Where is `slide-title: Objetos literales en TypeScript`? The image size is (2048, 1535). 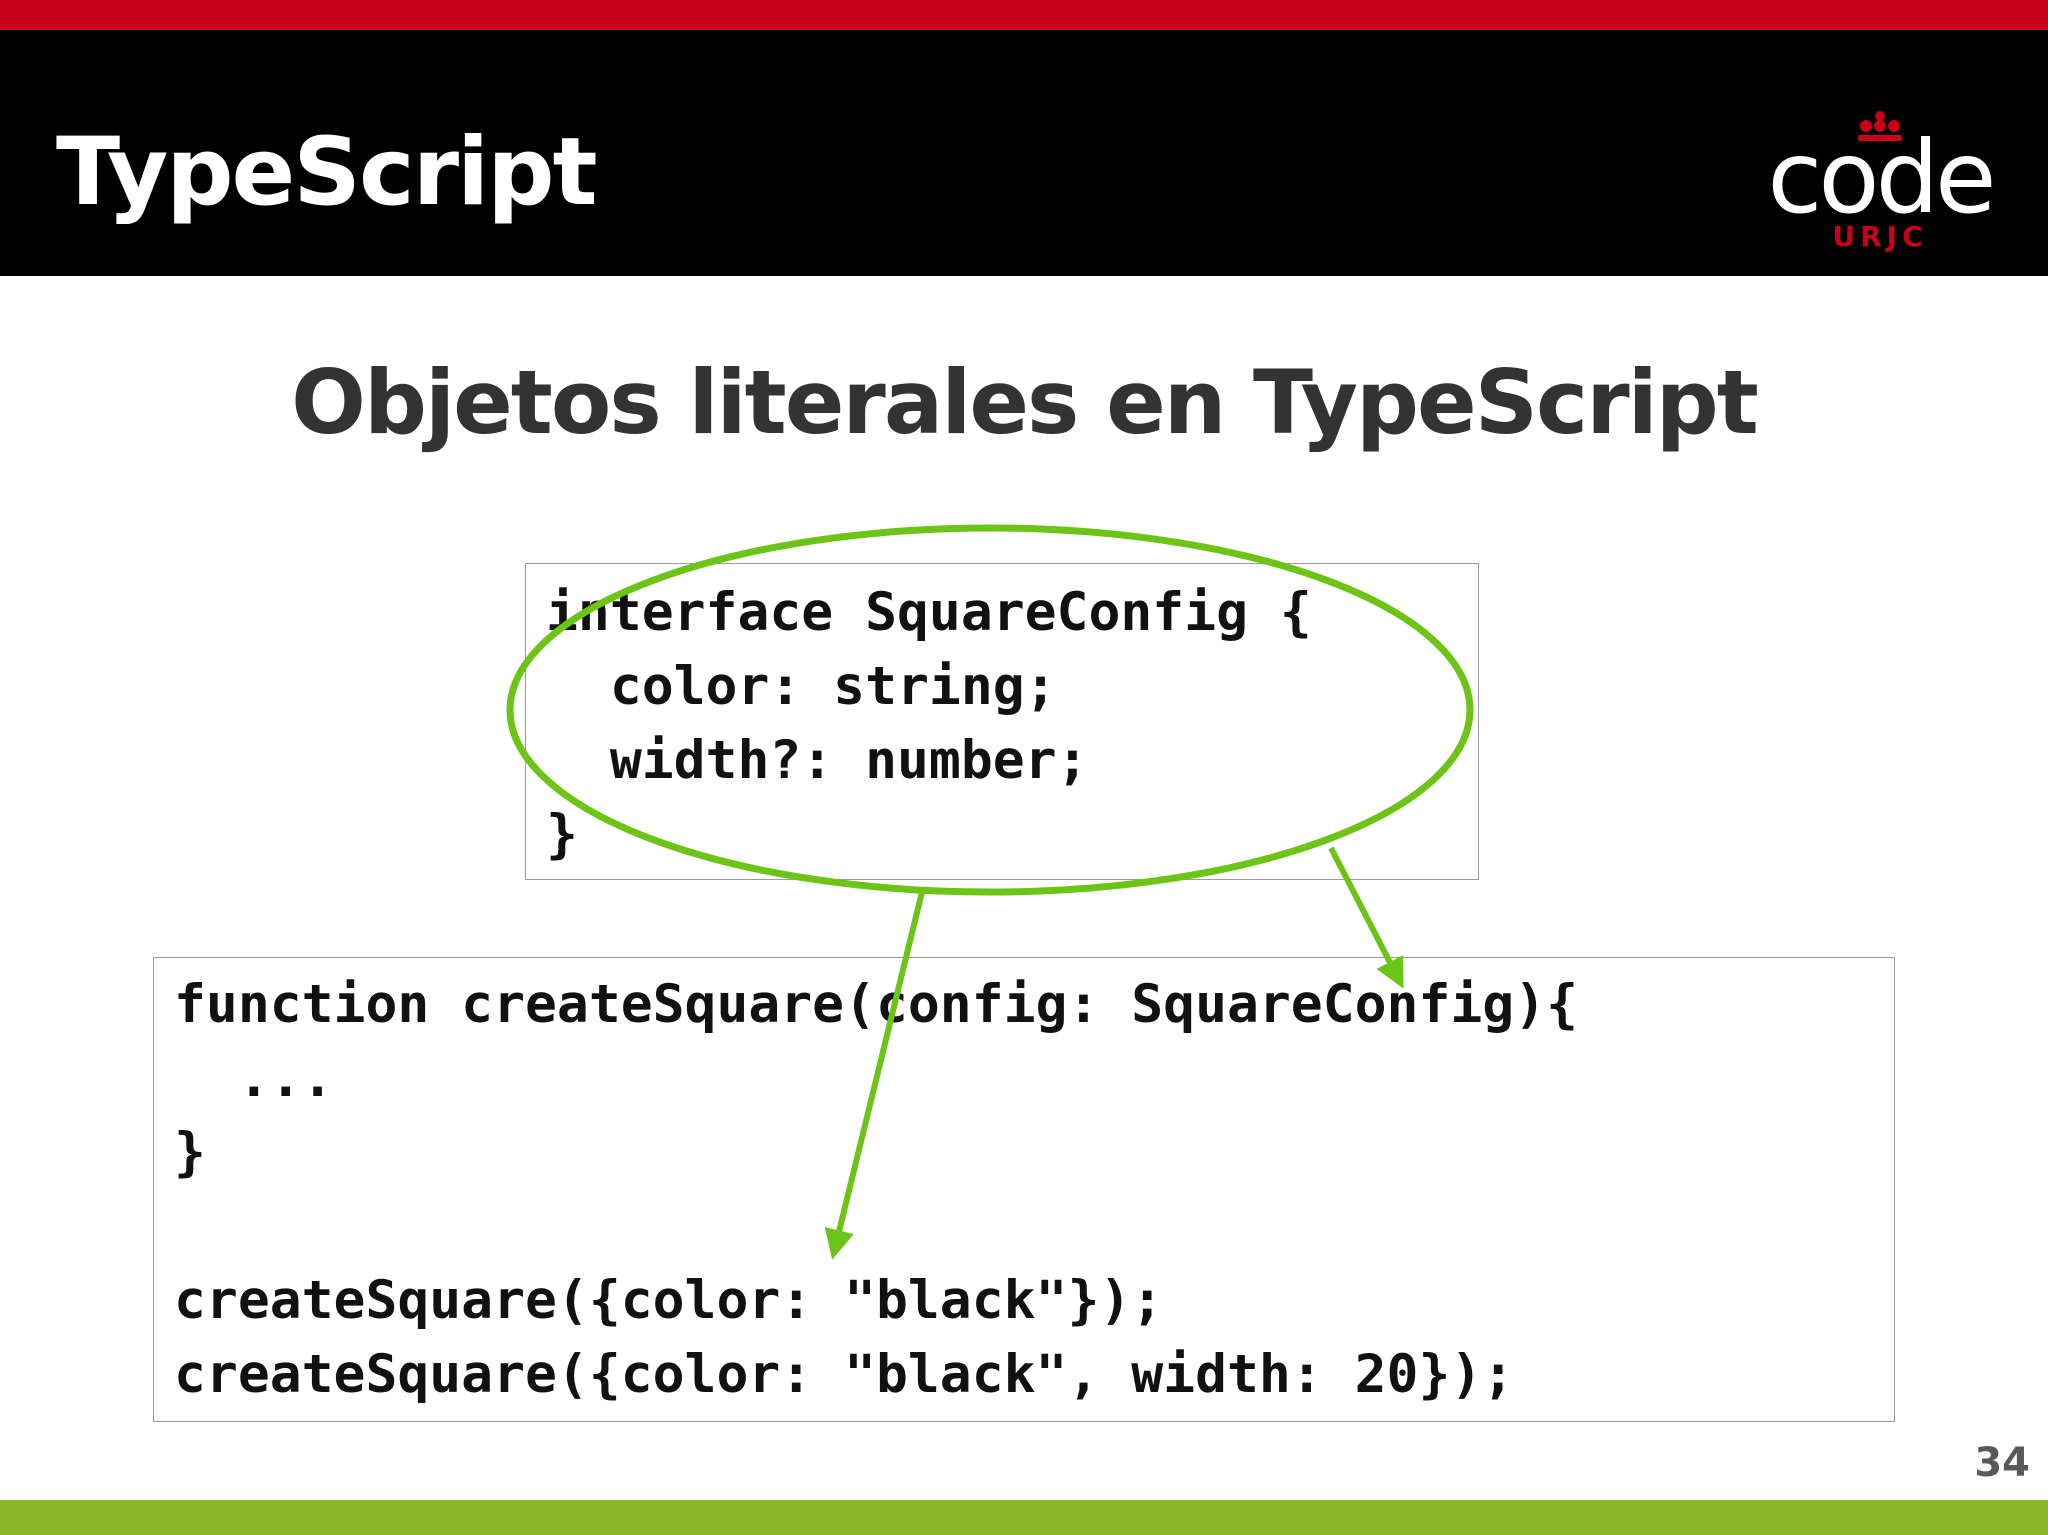
slide-title: Objetos literales en TypeScript is located at coordinates (1025, 402).